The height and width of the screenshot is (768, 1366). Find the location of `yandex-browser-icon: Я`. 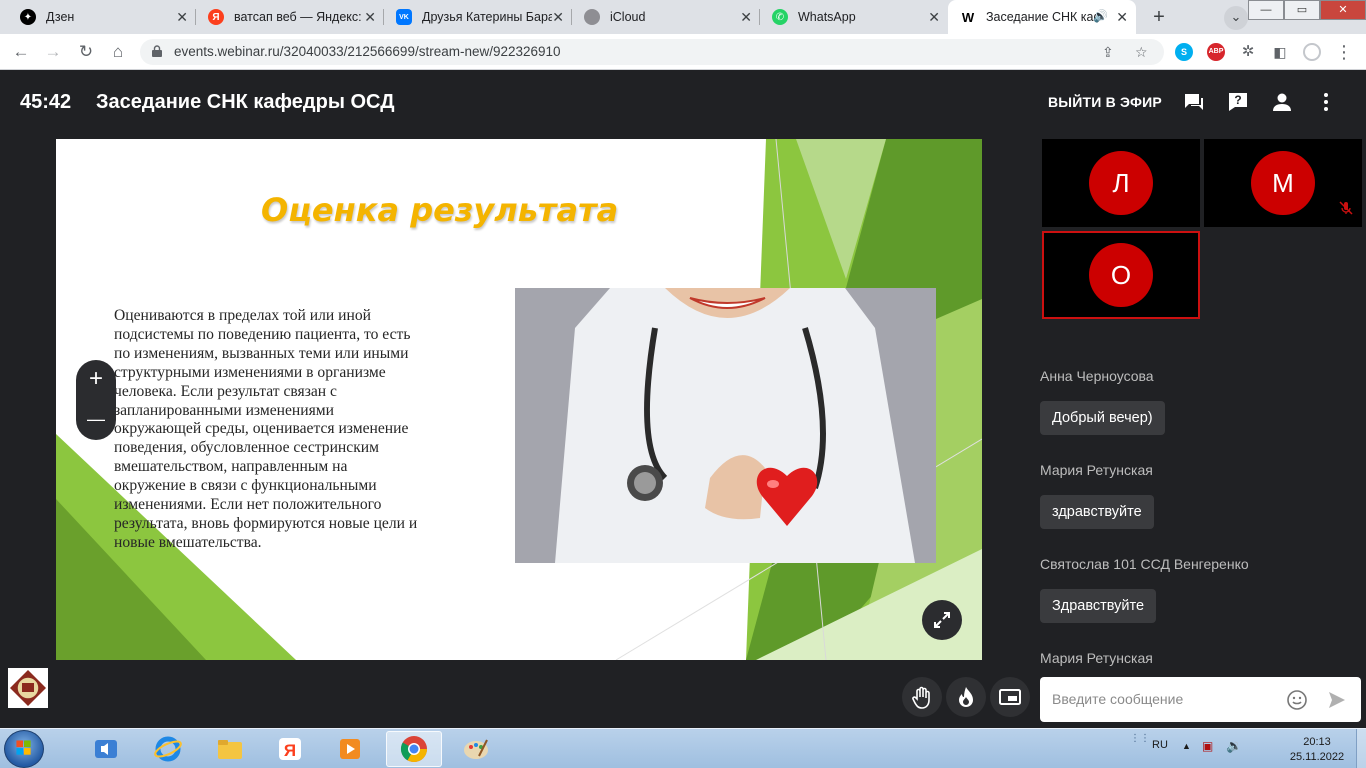

yandex-browser-icon: Я is located at coordinates (290, 749).